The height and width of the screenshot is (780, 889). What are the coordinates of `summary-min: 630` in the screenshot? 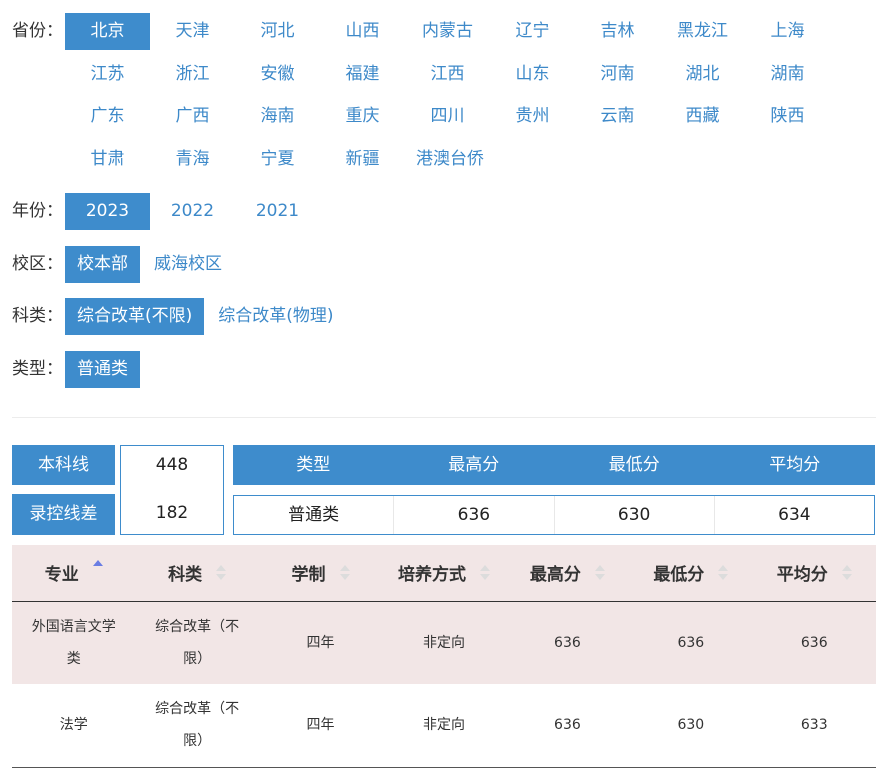 It's located at (633, 515).